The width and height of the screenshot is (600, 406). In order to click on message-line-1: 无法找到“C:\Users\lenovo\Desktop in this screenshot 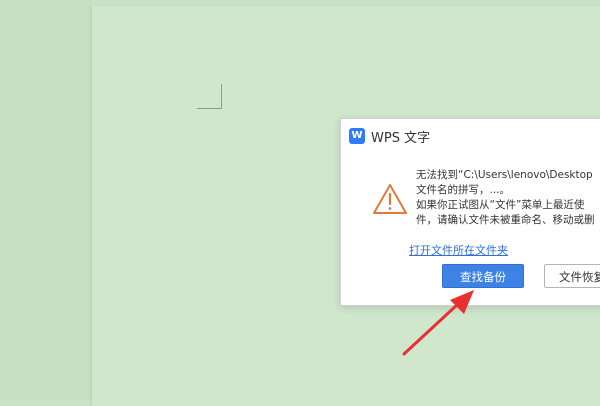, I will do `click(504, 175)`.